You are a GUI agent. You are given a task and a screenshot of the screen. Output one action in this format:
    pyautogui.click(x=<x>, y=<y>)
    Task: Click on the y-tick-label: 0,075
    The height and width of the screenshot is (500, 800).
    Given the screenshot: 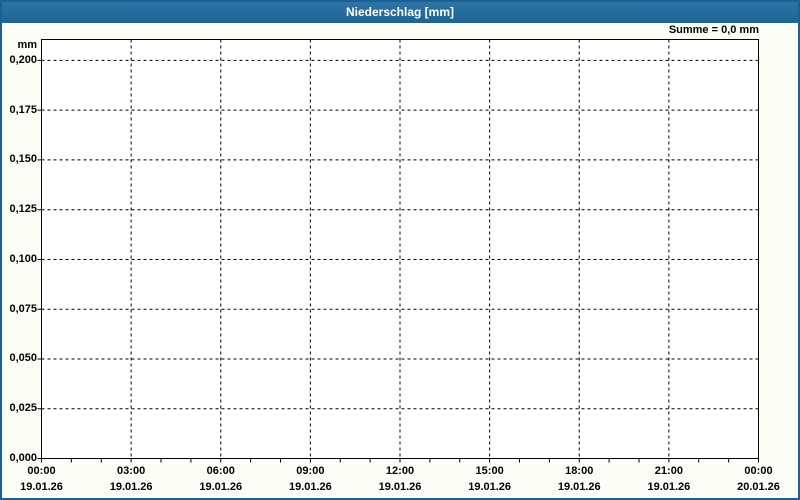 What is the action you would take?
    pyautogui.click(x=23, y=308)
    